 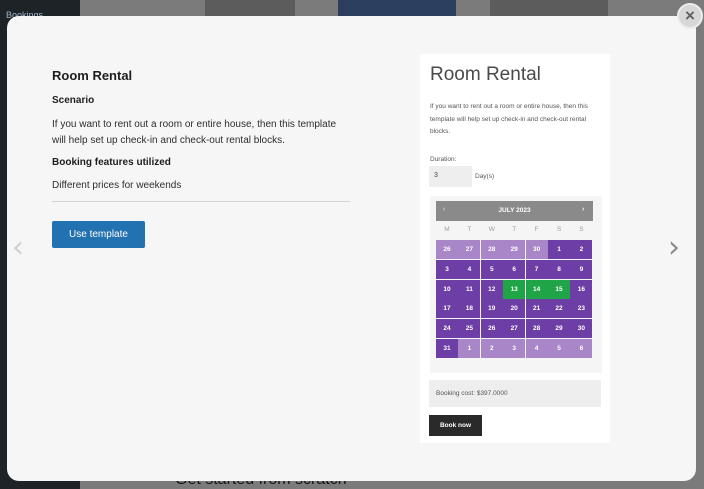 I want to click on calendar-weekday: F, so click(x=536, y=229).